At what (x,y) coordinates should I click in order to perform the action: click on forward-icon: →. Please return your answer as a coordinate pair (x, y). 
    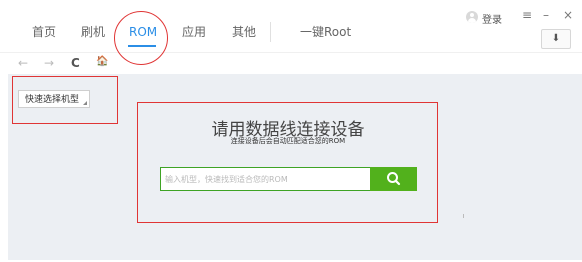
    Looking at the image, I should click on (49, 63).